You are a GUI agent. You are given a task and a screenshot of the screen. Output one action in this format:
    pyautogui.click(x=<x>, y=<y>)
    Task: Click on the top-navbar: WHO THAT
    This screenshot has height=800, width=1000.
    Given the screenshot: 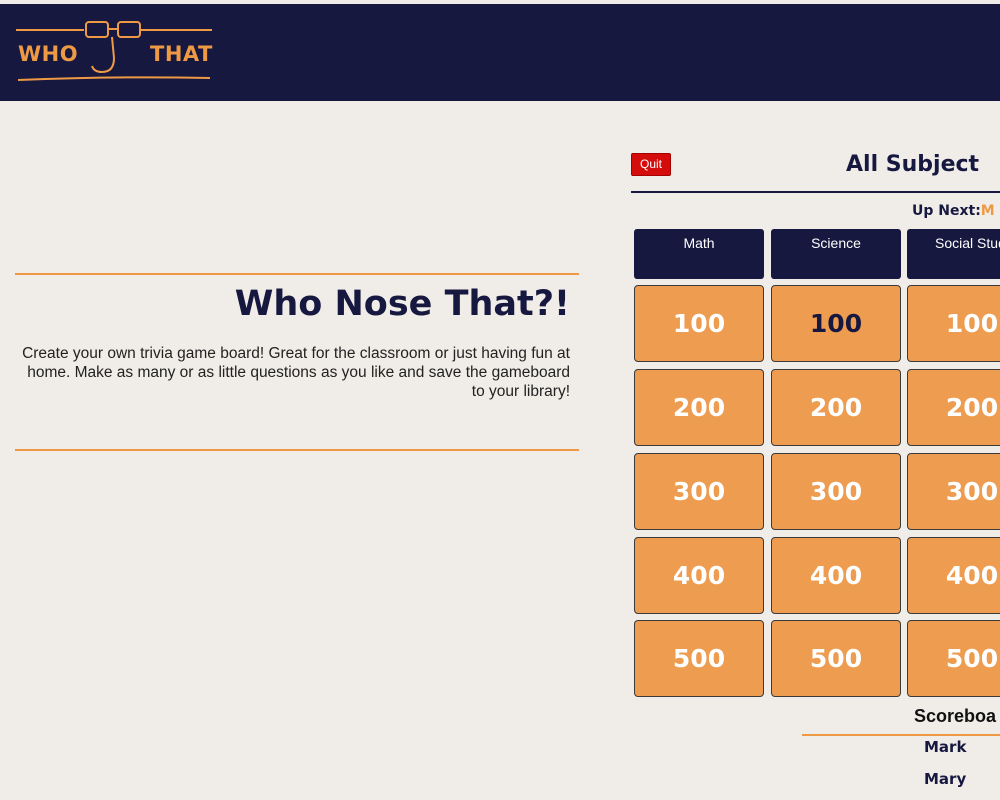 What is the action you would take?
    pyautogui.click(x=500, y=52)
    